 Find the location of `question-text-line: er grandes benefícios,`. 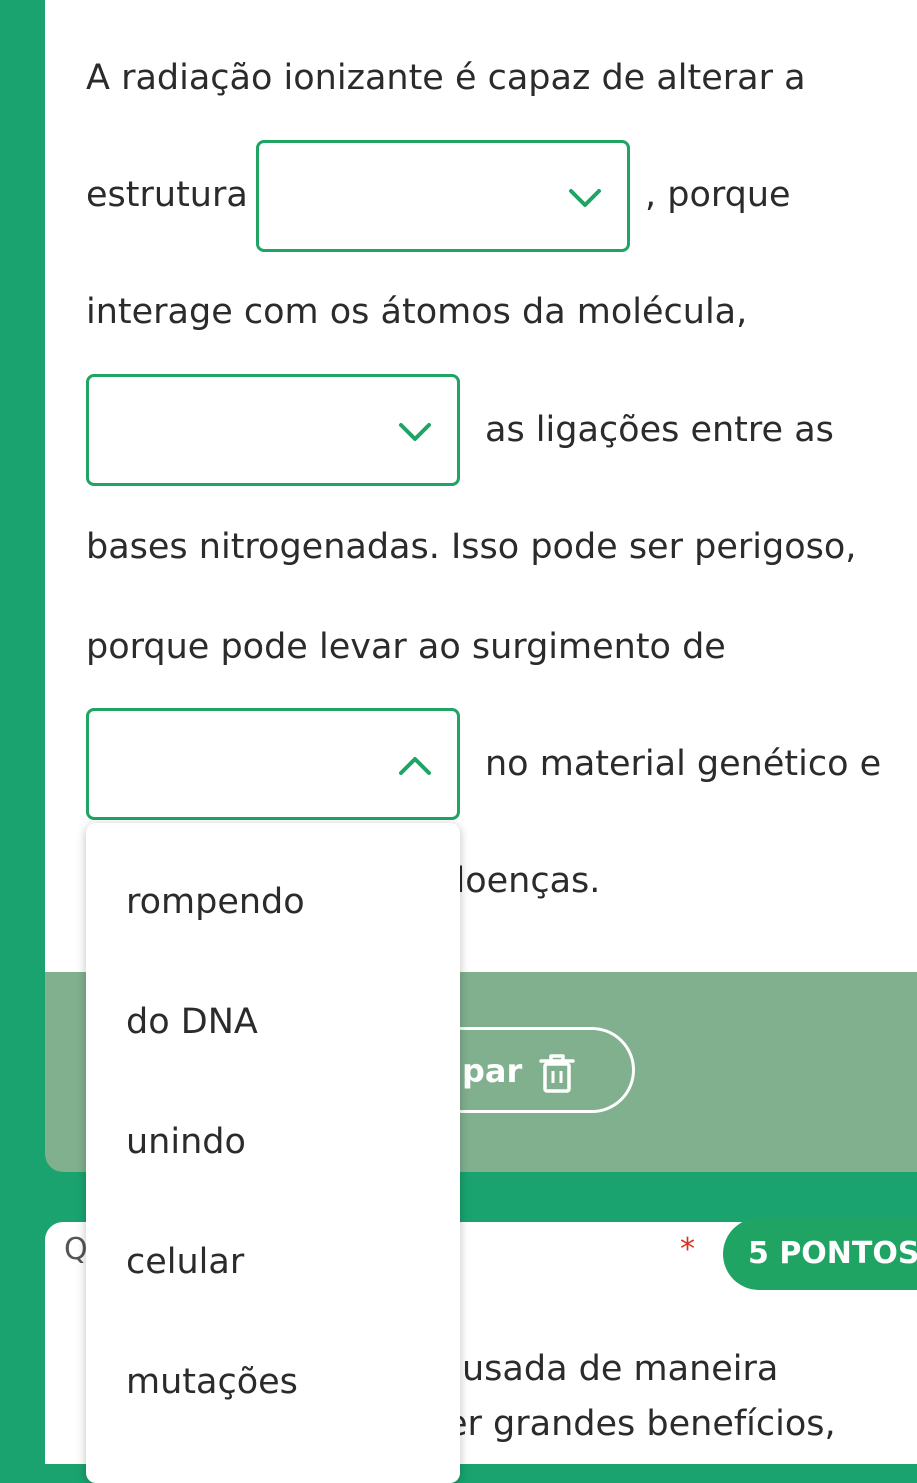

question-text-line: er grandes benefícios, is located at coordinates (641, 1424).